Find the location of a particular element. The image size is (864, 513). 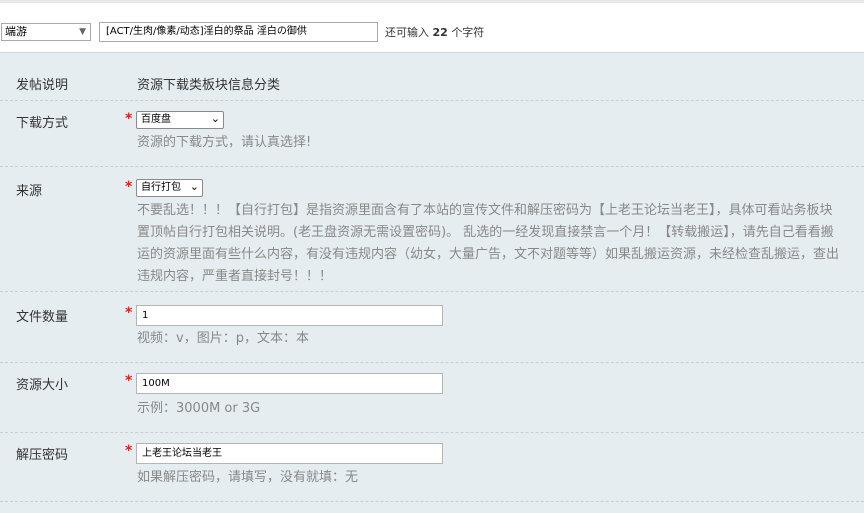

intro-row: 发帖说明 资源下载类板块信息分类 is located at coordinates (432, 77).